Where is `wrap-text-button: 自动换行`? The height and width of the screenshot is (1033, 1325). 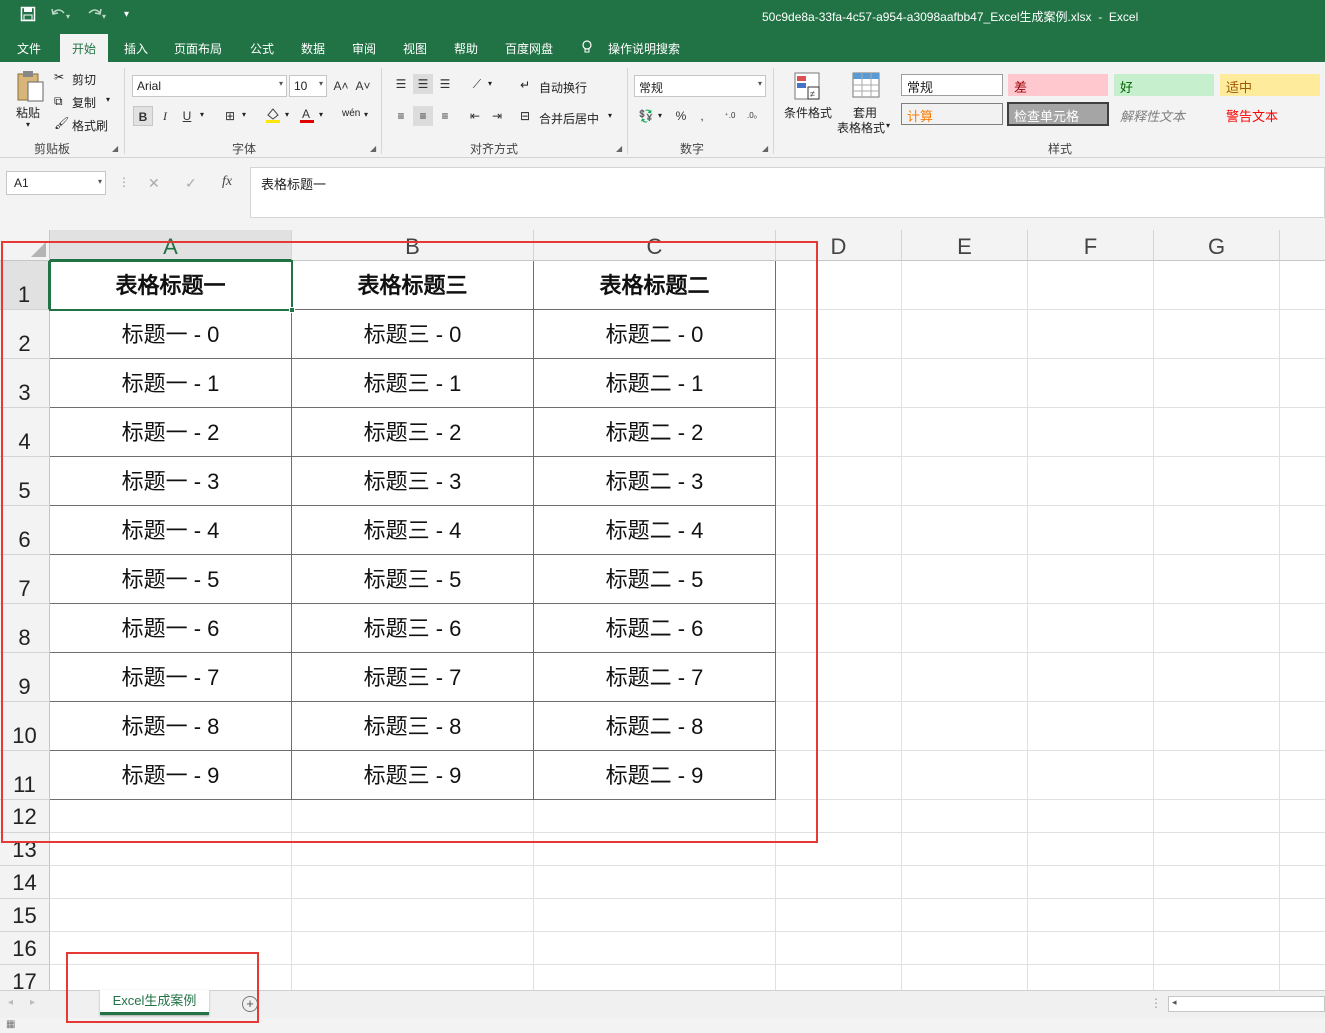 wrap-text-button: 自动换行 is located at coordinates (563, 87).